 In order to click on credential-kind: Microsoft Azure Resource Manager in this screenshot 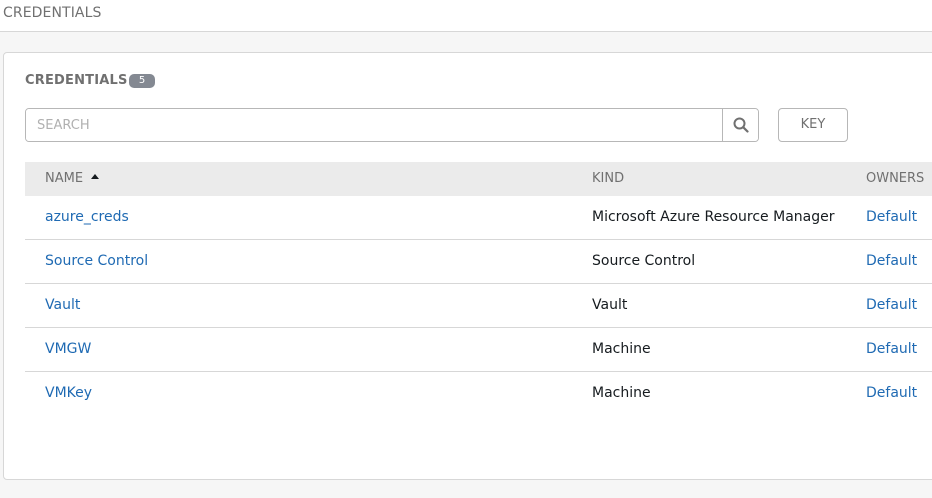, I will do `click(713, 217)`.